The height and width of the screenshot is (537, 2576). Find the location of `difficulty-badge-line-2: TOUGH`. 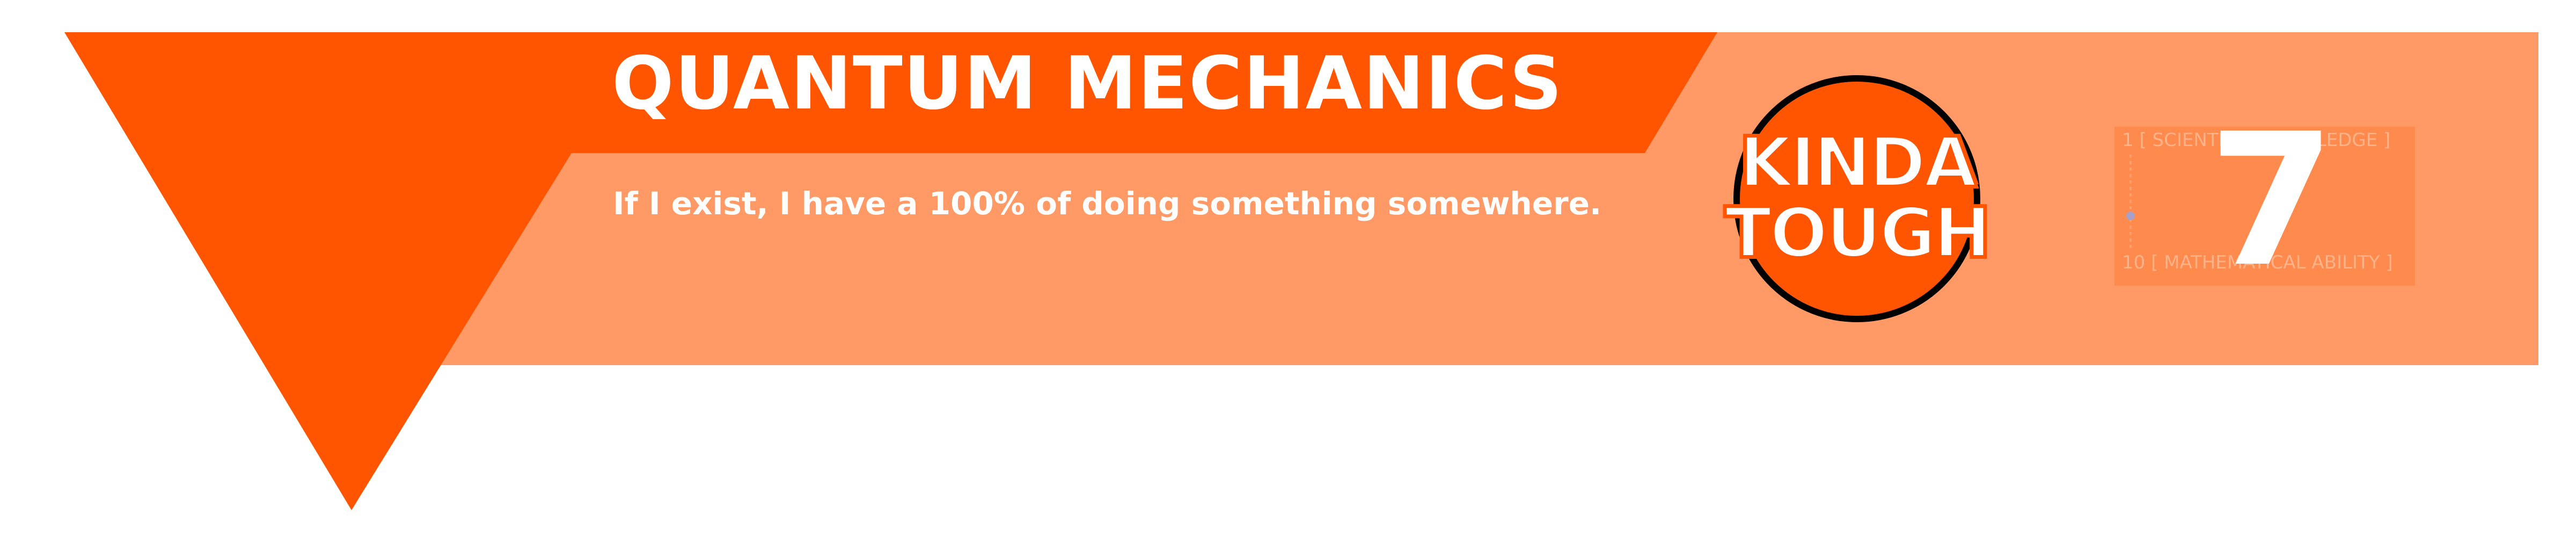

difficulty-badge-line-2: TOUGH is located at coordinates (1858, 233).